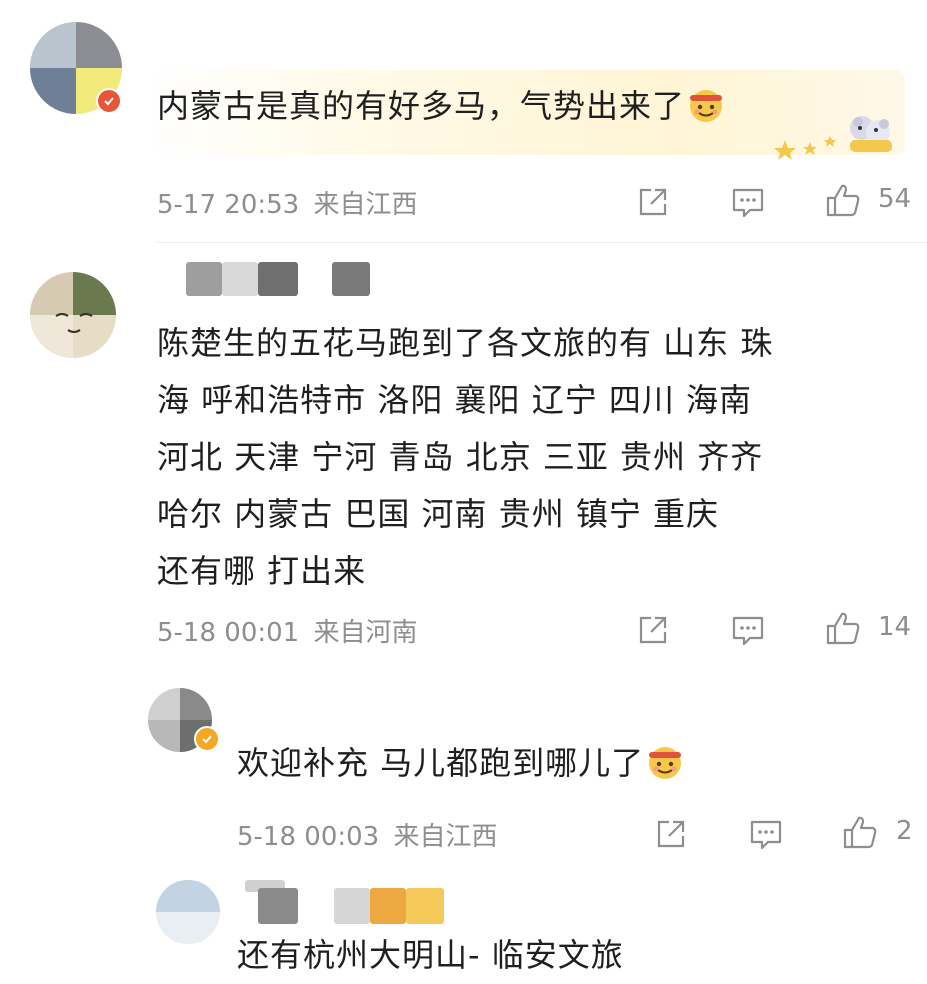 This screenshot has height=984, width=927. Describe the element at coordinates (228, 633) in the screenshot. I see `timestamp: 5-18 00:01` at that location.